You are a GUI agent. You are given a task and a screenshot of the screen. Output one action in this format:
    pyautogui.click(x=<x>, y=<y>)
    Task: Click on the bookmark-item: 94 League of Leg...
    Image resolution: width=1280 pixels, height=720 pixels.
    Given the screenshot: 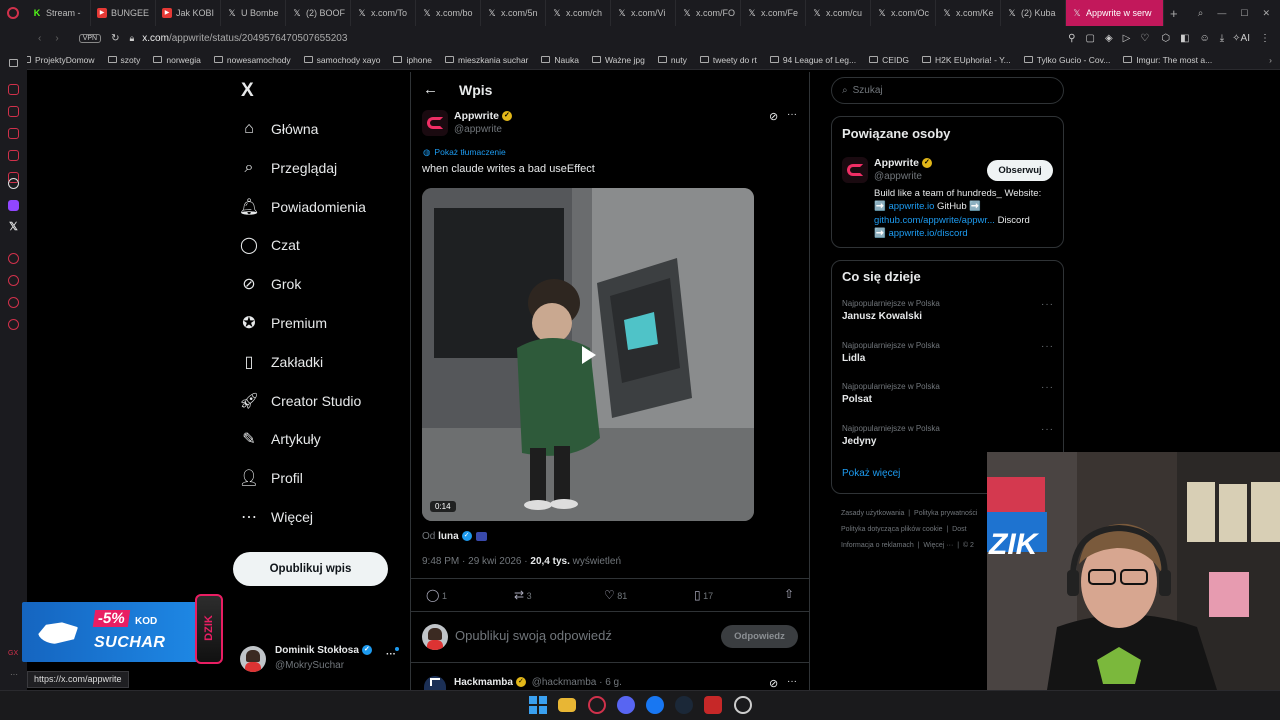 What is the action you would take?
    pyautogui.click(x=812, y=60)
    